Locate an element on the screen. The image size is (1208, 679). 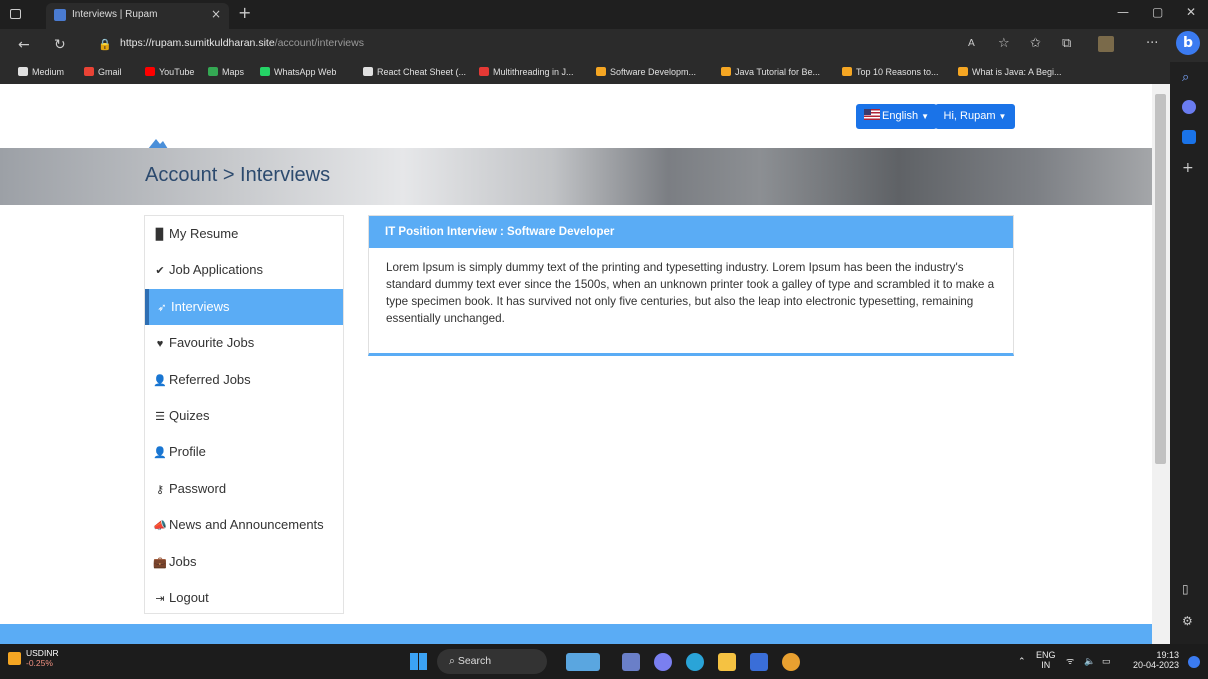
tab-title: Interviews | Rupam is located at coordinates (115, 14).